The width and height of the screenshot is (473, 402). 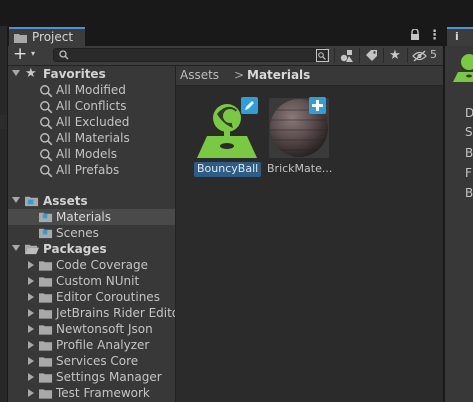 I want to click on tree-assets-item-scenes: Scenes, so click(x=91, y=233).